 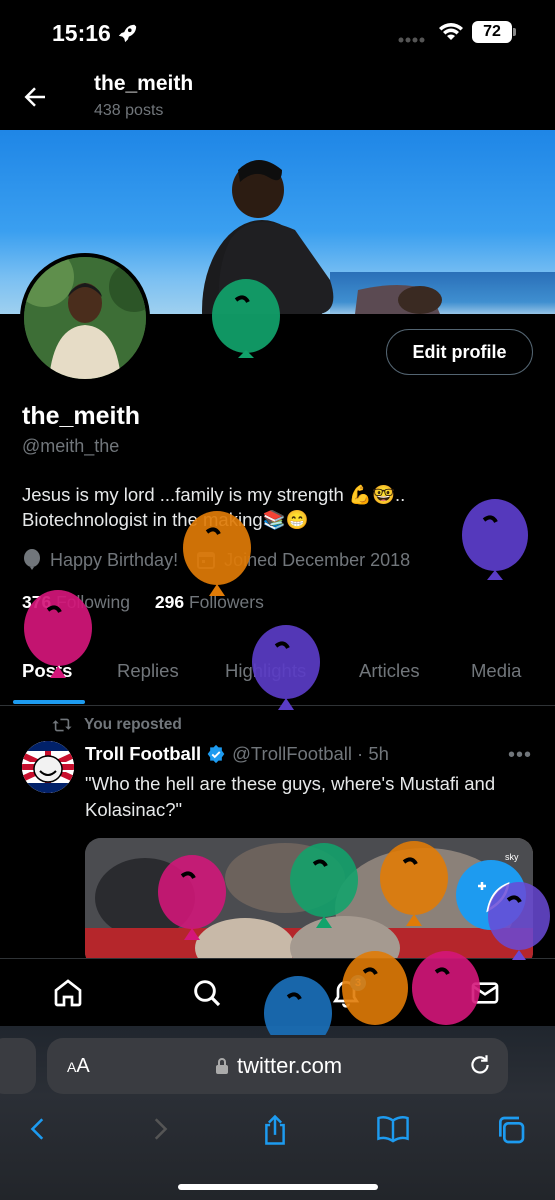 I want to click on domain-text: twitter.com, so click(x=290, y=1065).